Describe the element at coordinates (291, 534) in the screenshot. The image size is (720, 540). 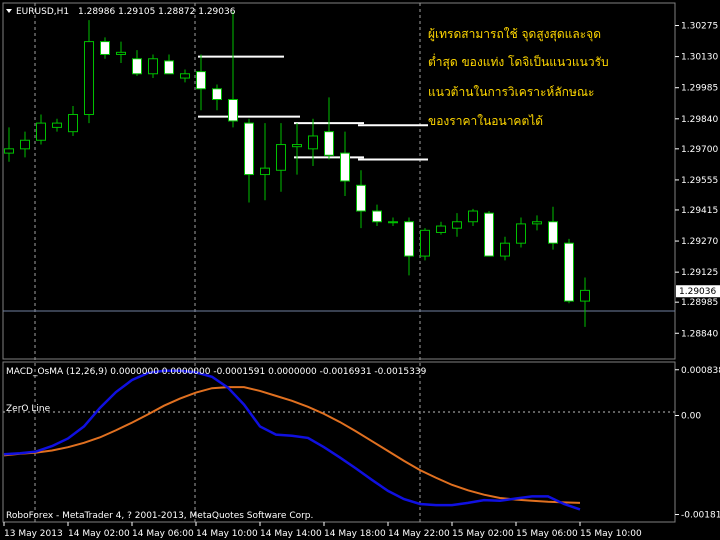
I see `time-tick-label: 14 May 14:00` at that location.